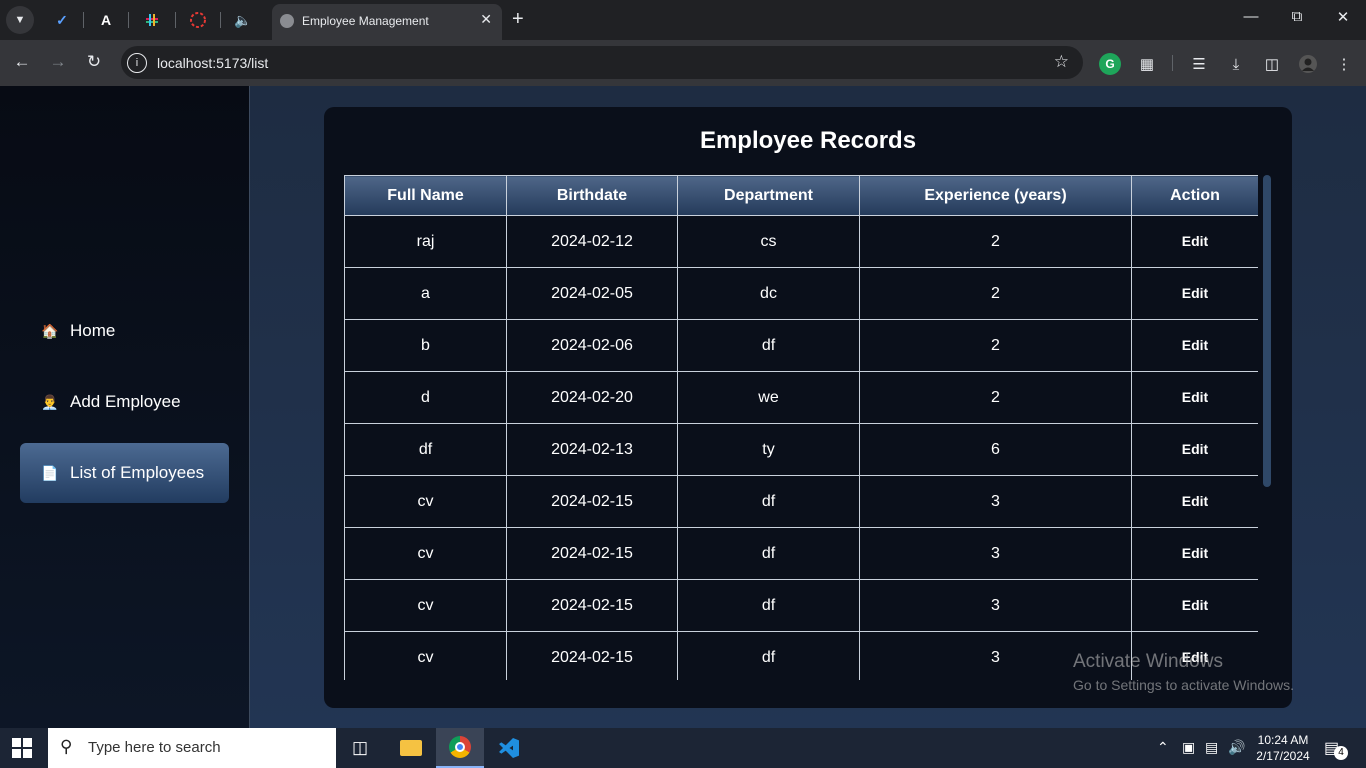  I want to click on show-hidden-icons-chevron-icon: ⌃, so click(1163, 747).